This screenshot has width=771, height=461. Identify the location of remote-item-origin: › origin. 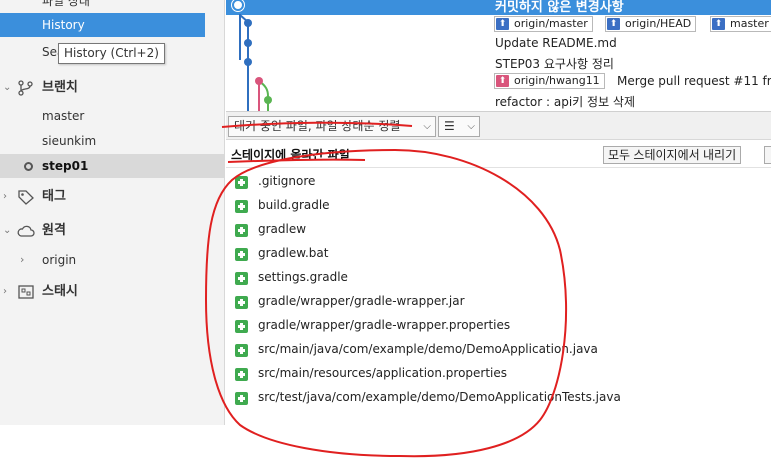
(102, 260).